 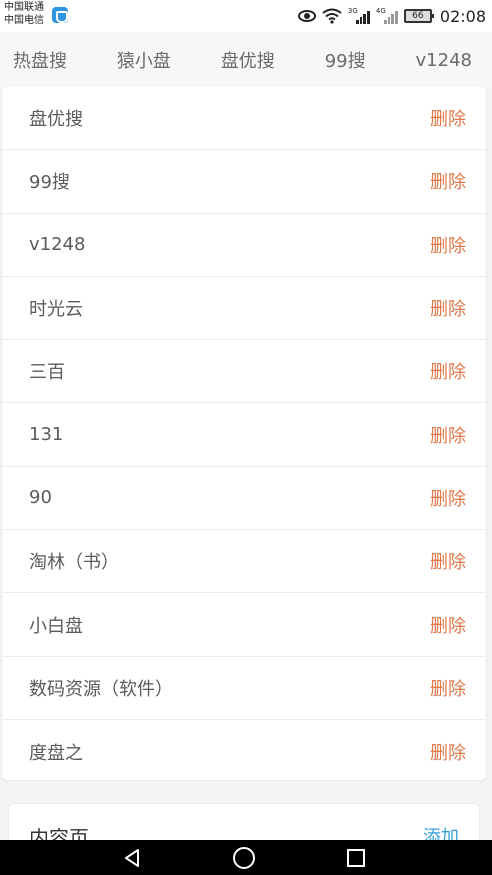 I want to click on wifi-icon, so click(x=332, y=16).